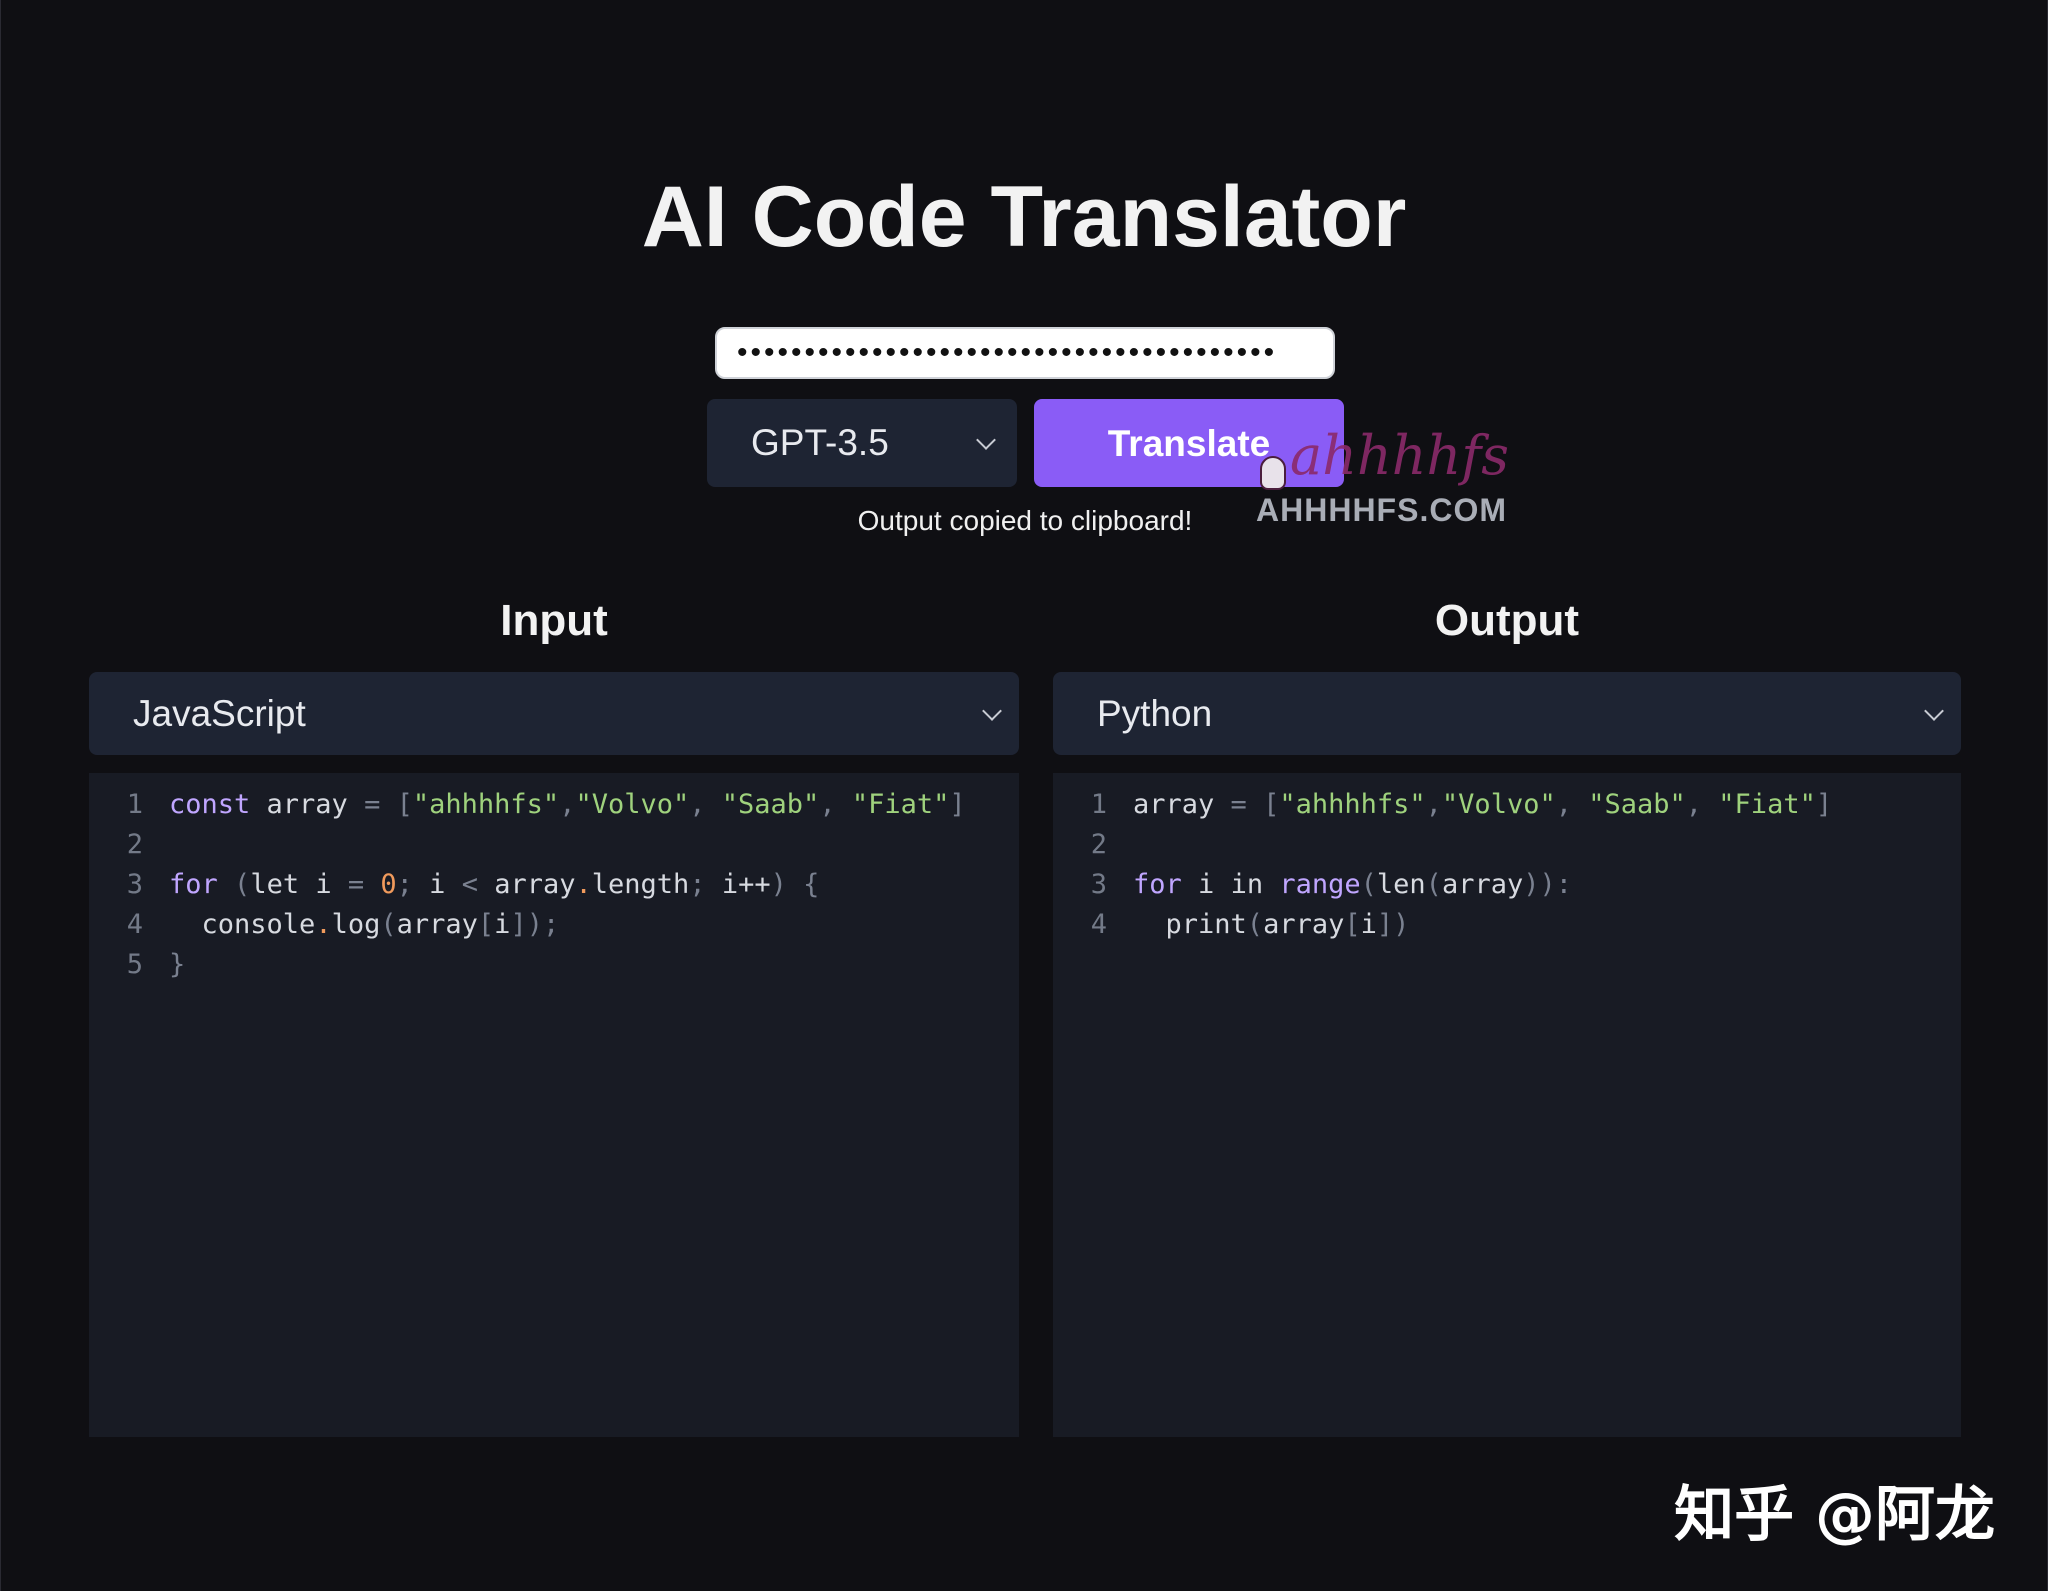  Describe the element at coordinates (1401, 884) in the screenshot. I see `code-token: len` at that location.